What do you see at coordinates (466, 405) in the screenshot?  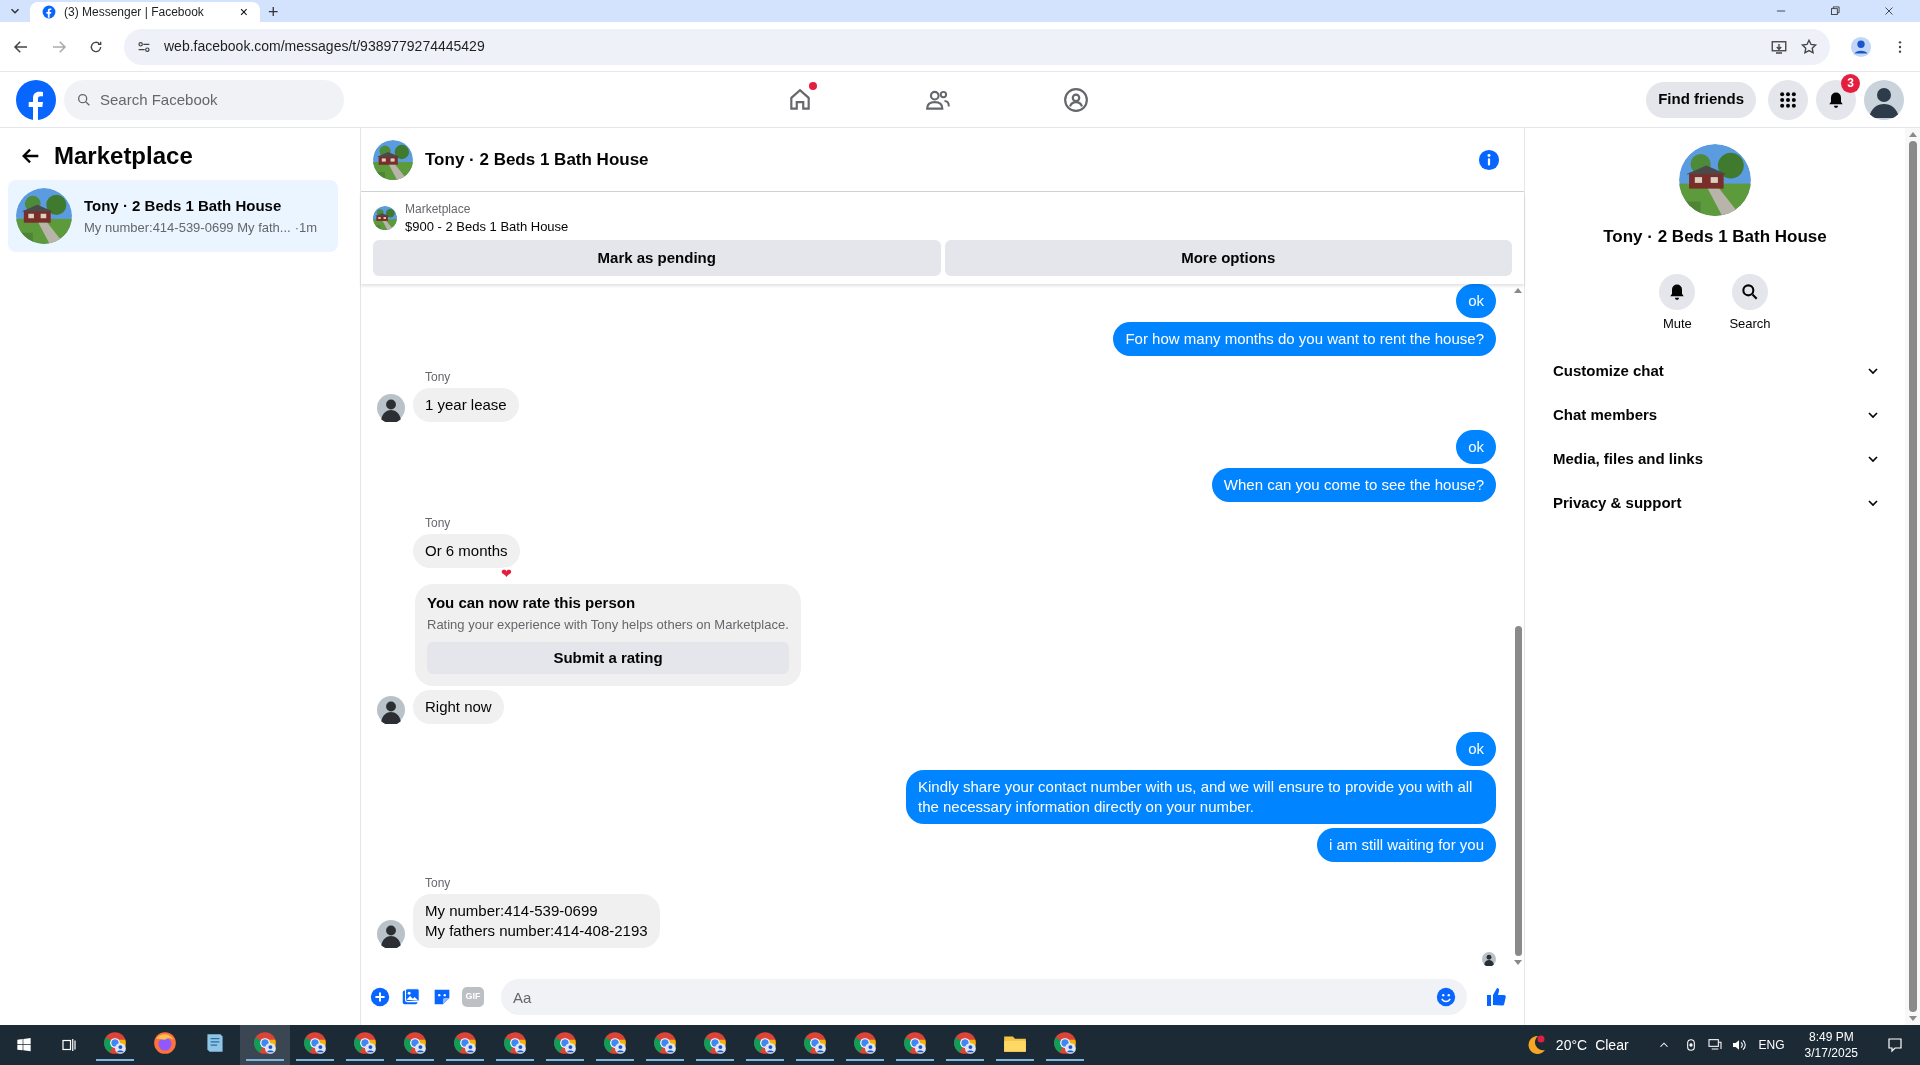 I see `received-message: 1 year lease` at bounding box center [466, 405].